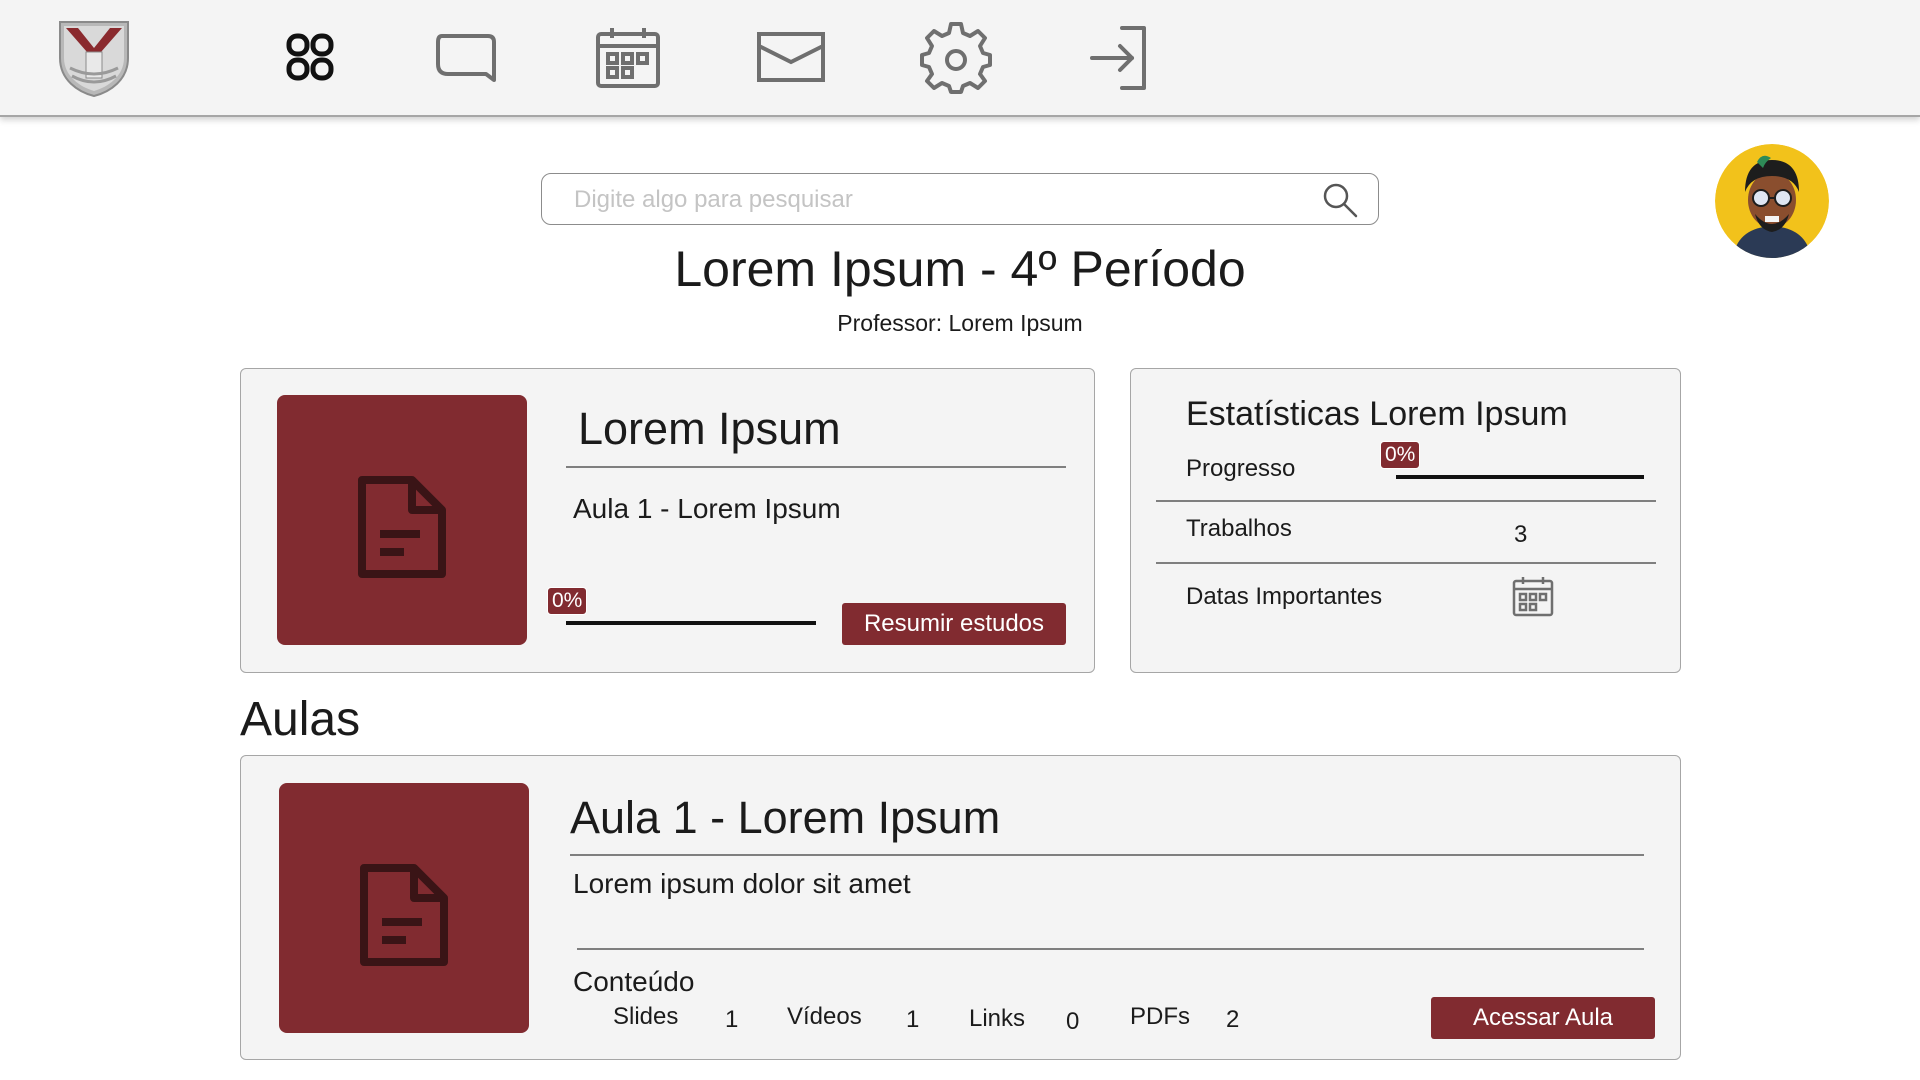 This screenshot has width=1920, height=1080. I want to click on slides-label: Slides, so click(646, 1016).